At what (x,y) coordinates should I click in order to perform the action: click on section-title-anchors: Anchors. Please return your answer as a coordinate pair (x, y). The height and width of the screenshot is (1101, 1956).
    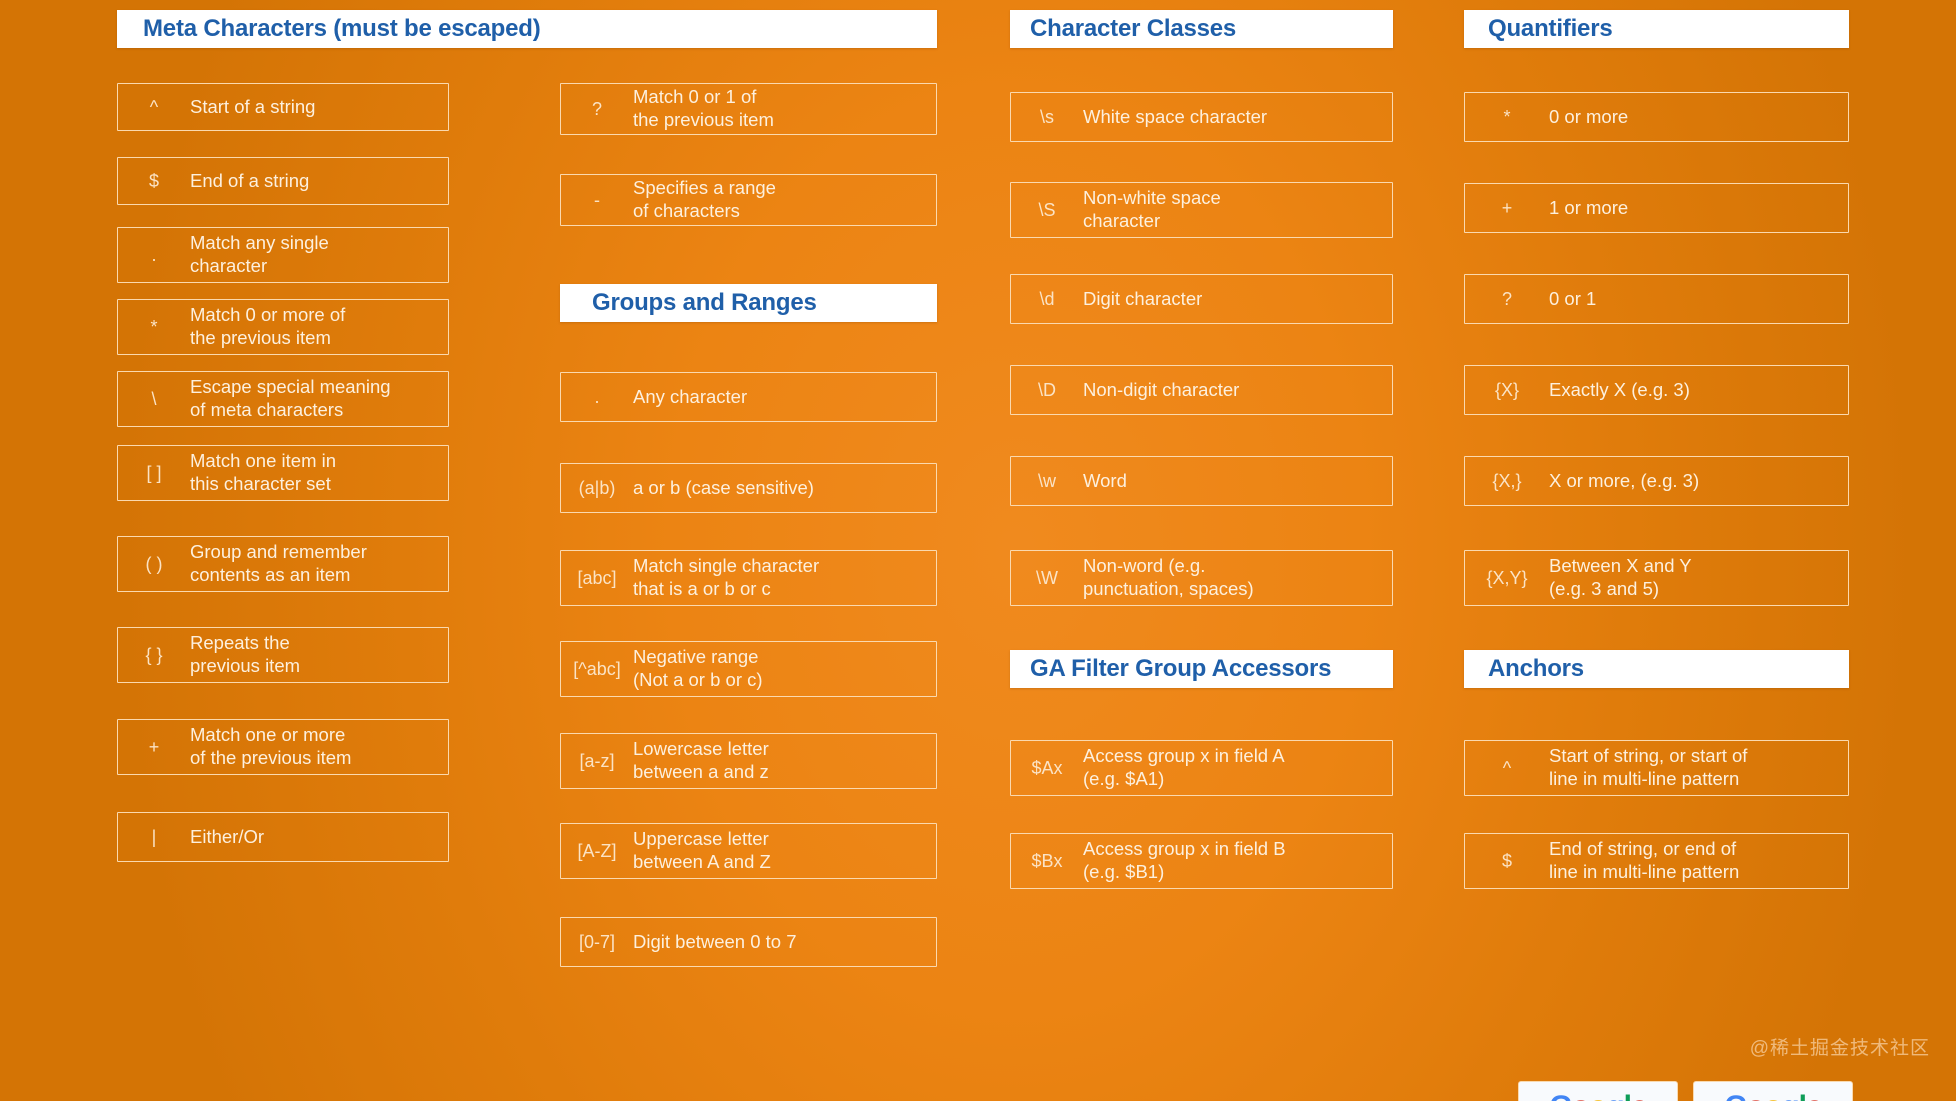
    Looking at the image, I should click on (1536, 668).